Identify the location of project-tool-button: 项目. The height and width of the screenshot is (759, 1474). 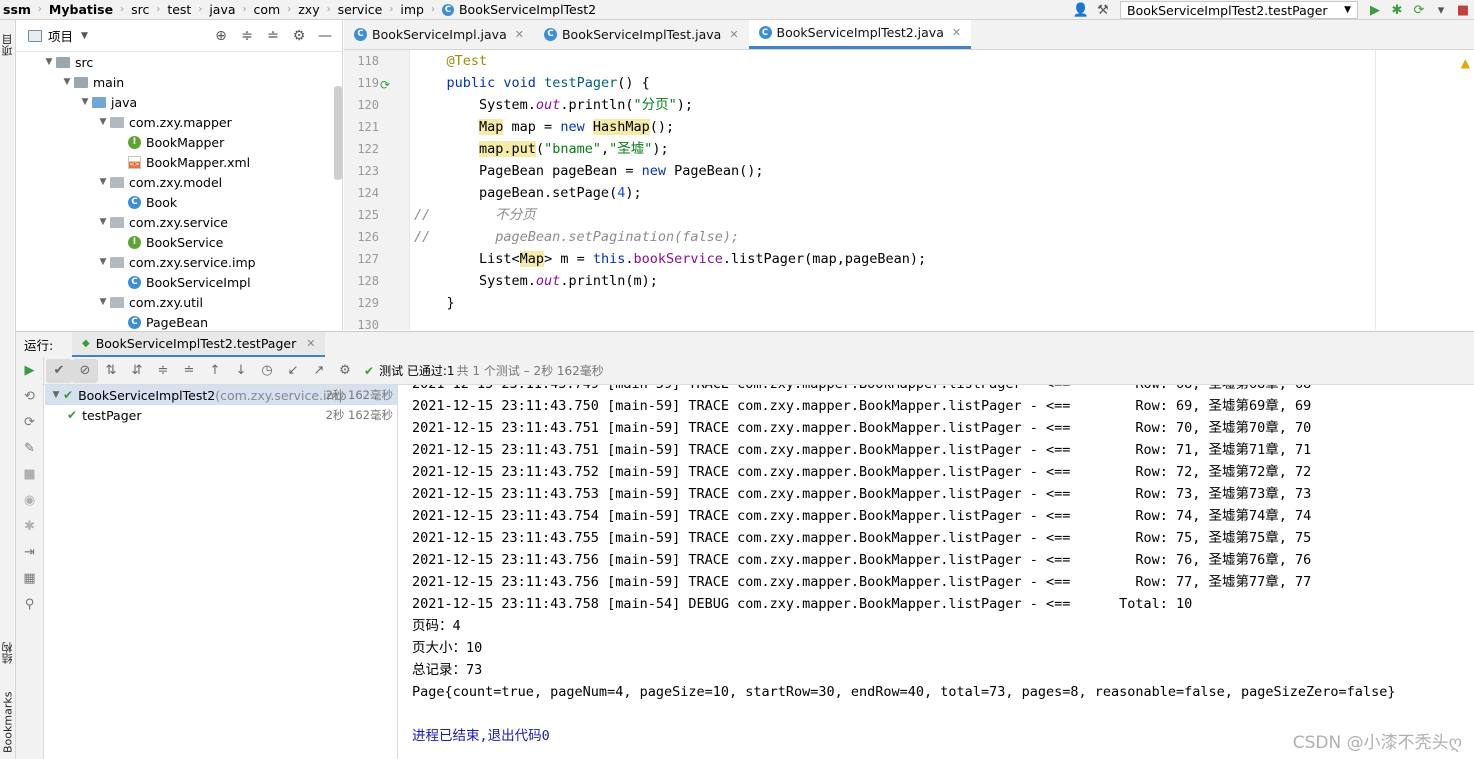
(8, 45).